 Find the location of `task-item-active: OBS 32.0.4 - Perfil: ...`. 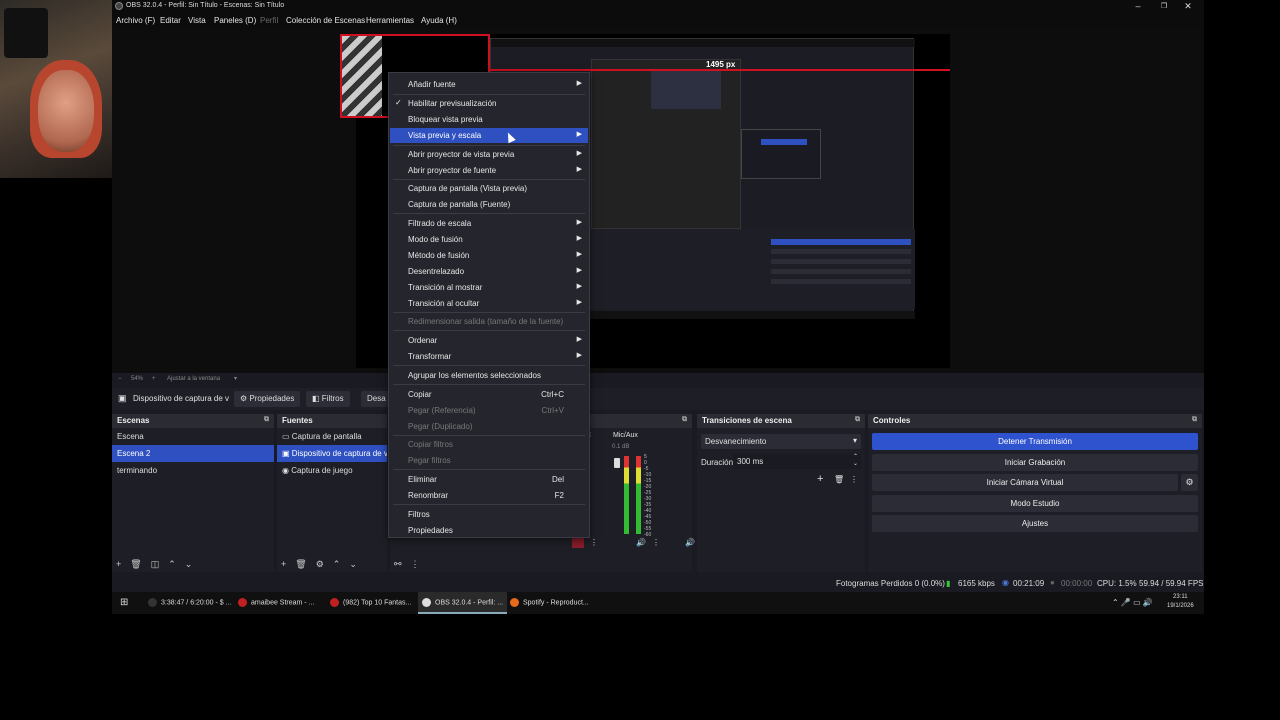

task-item-active: OBS 32.0.4 - Perfil: ... is located at coordinates (463, 603).